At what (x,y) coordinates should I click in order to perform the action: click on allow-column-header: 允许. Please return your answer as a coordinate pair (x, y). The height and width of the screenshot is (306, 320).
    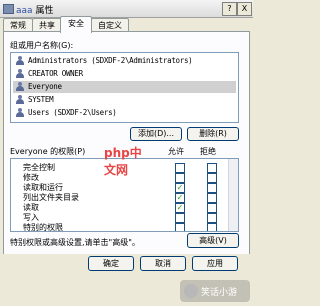
    Looking at the image, I should click on (176, 151).